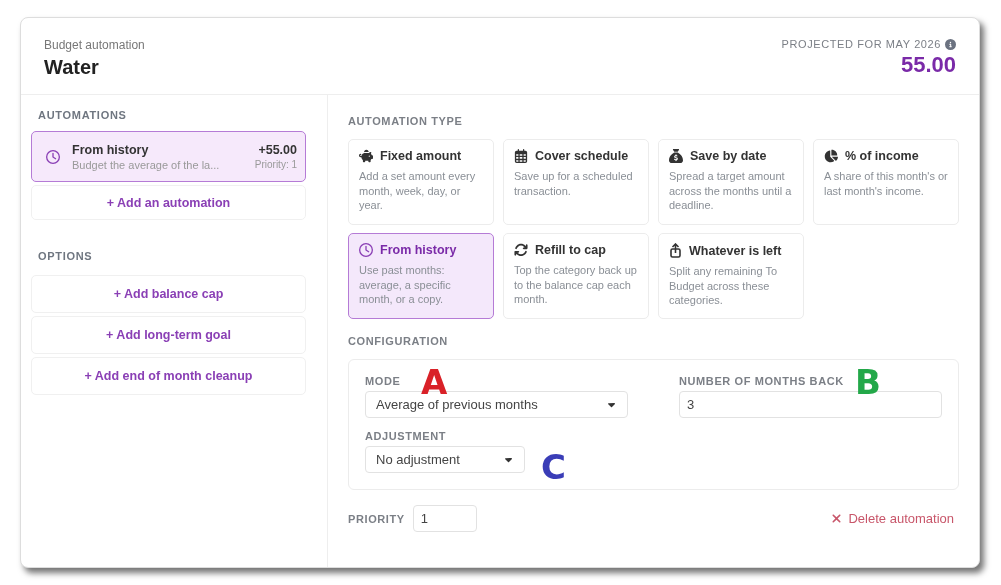 The image size is (1001, 585). Describe the element at coordinates (882, 156) in the screenshot. I see `card-title: % of income` at that location.